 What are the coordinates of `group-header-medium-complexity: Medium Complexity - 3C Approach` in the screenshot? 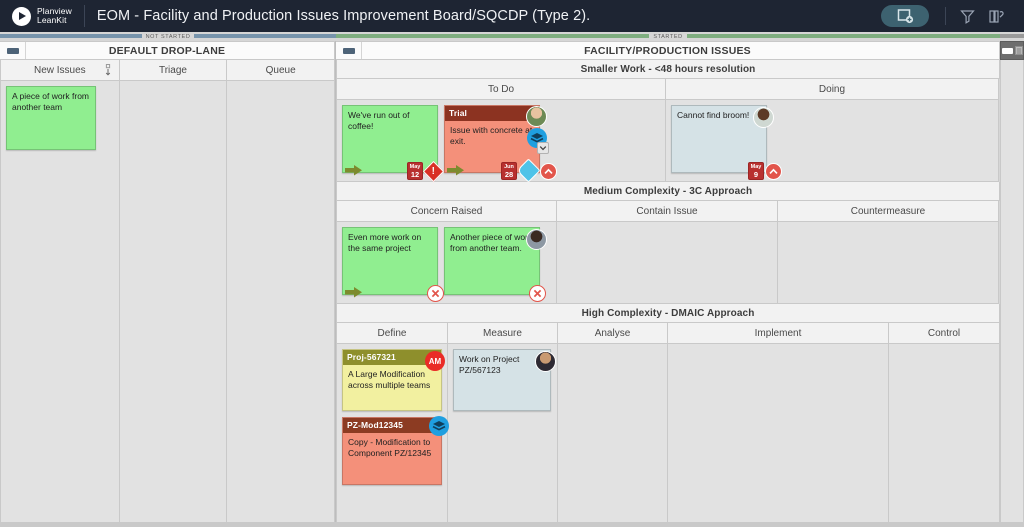 It's located at (668, 191).